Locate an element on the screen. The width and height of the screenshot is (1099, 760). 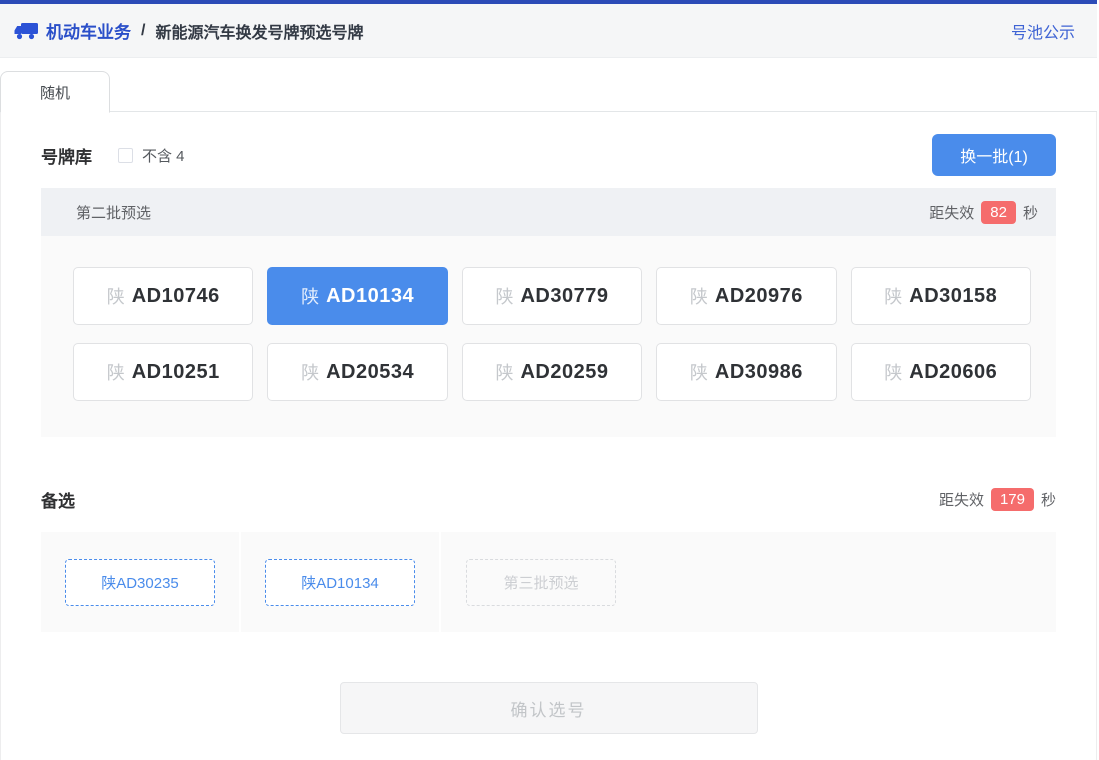
alternative-plate: 陕AD10134 is located at coordinates (340, 582).